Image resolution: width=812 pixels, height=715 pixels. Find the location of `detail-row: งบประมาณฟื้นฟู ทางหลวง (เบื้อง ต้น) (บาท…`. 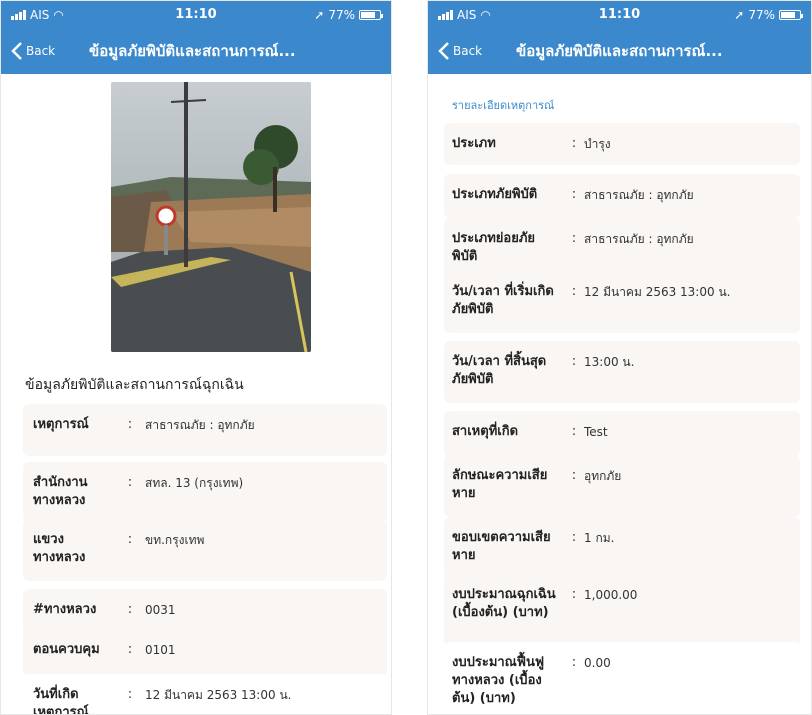

detail-row: งบประมาณฟื้นฟู ทางหลวง (เบื้อง ต้น) (บาท… is located at coordinates (622, 678).